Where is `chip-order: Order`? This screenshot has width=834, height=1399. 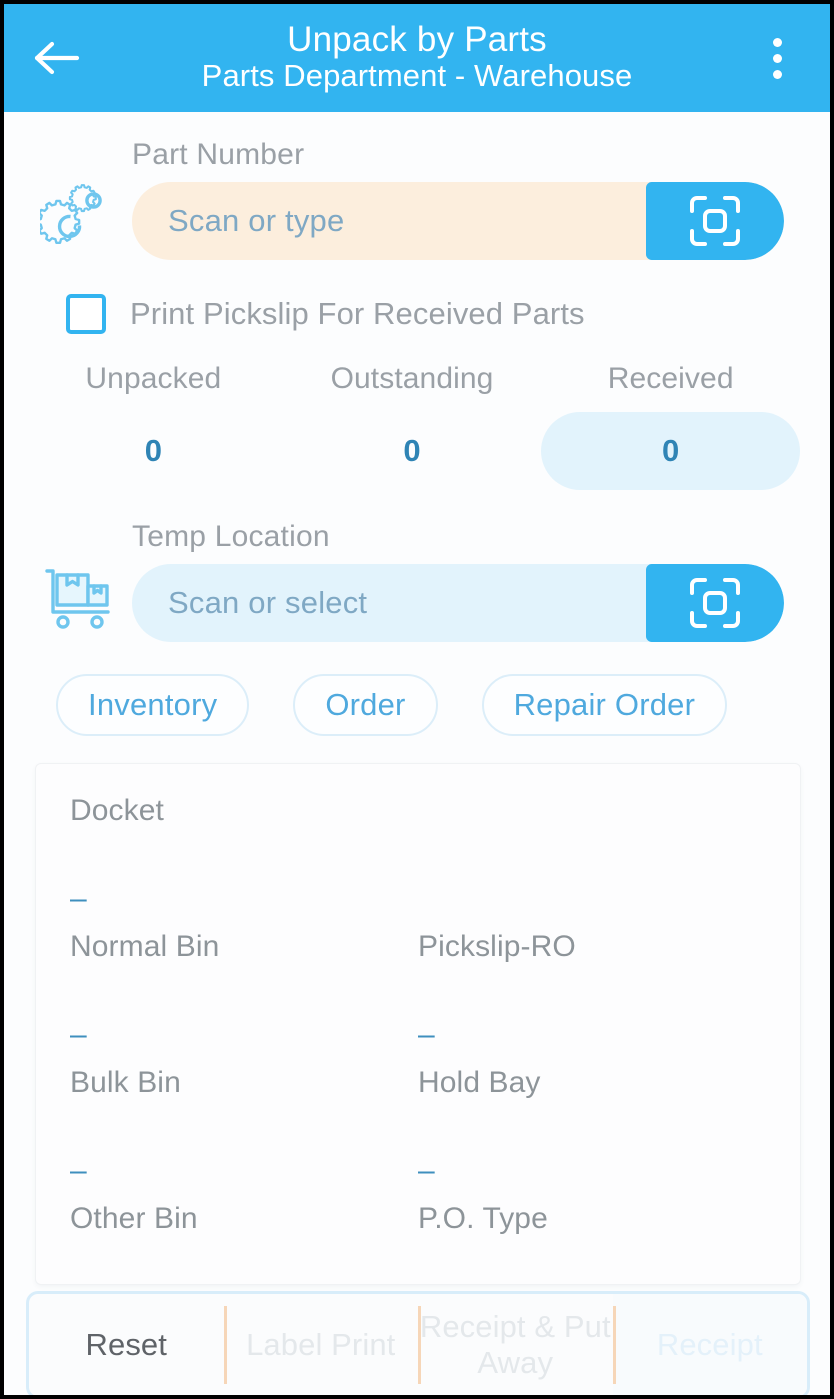 chip-order: Order is located at coordinates (365, 705).